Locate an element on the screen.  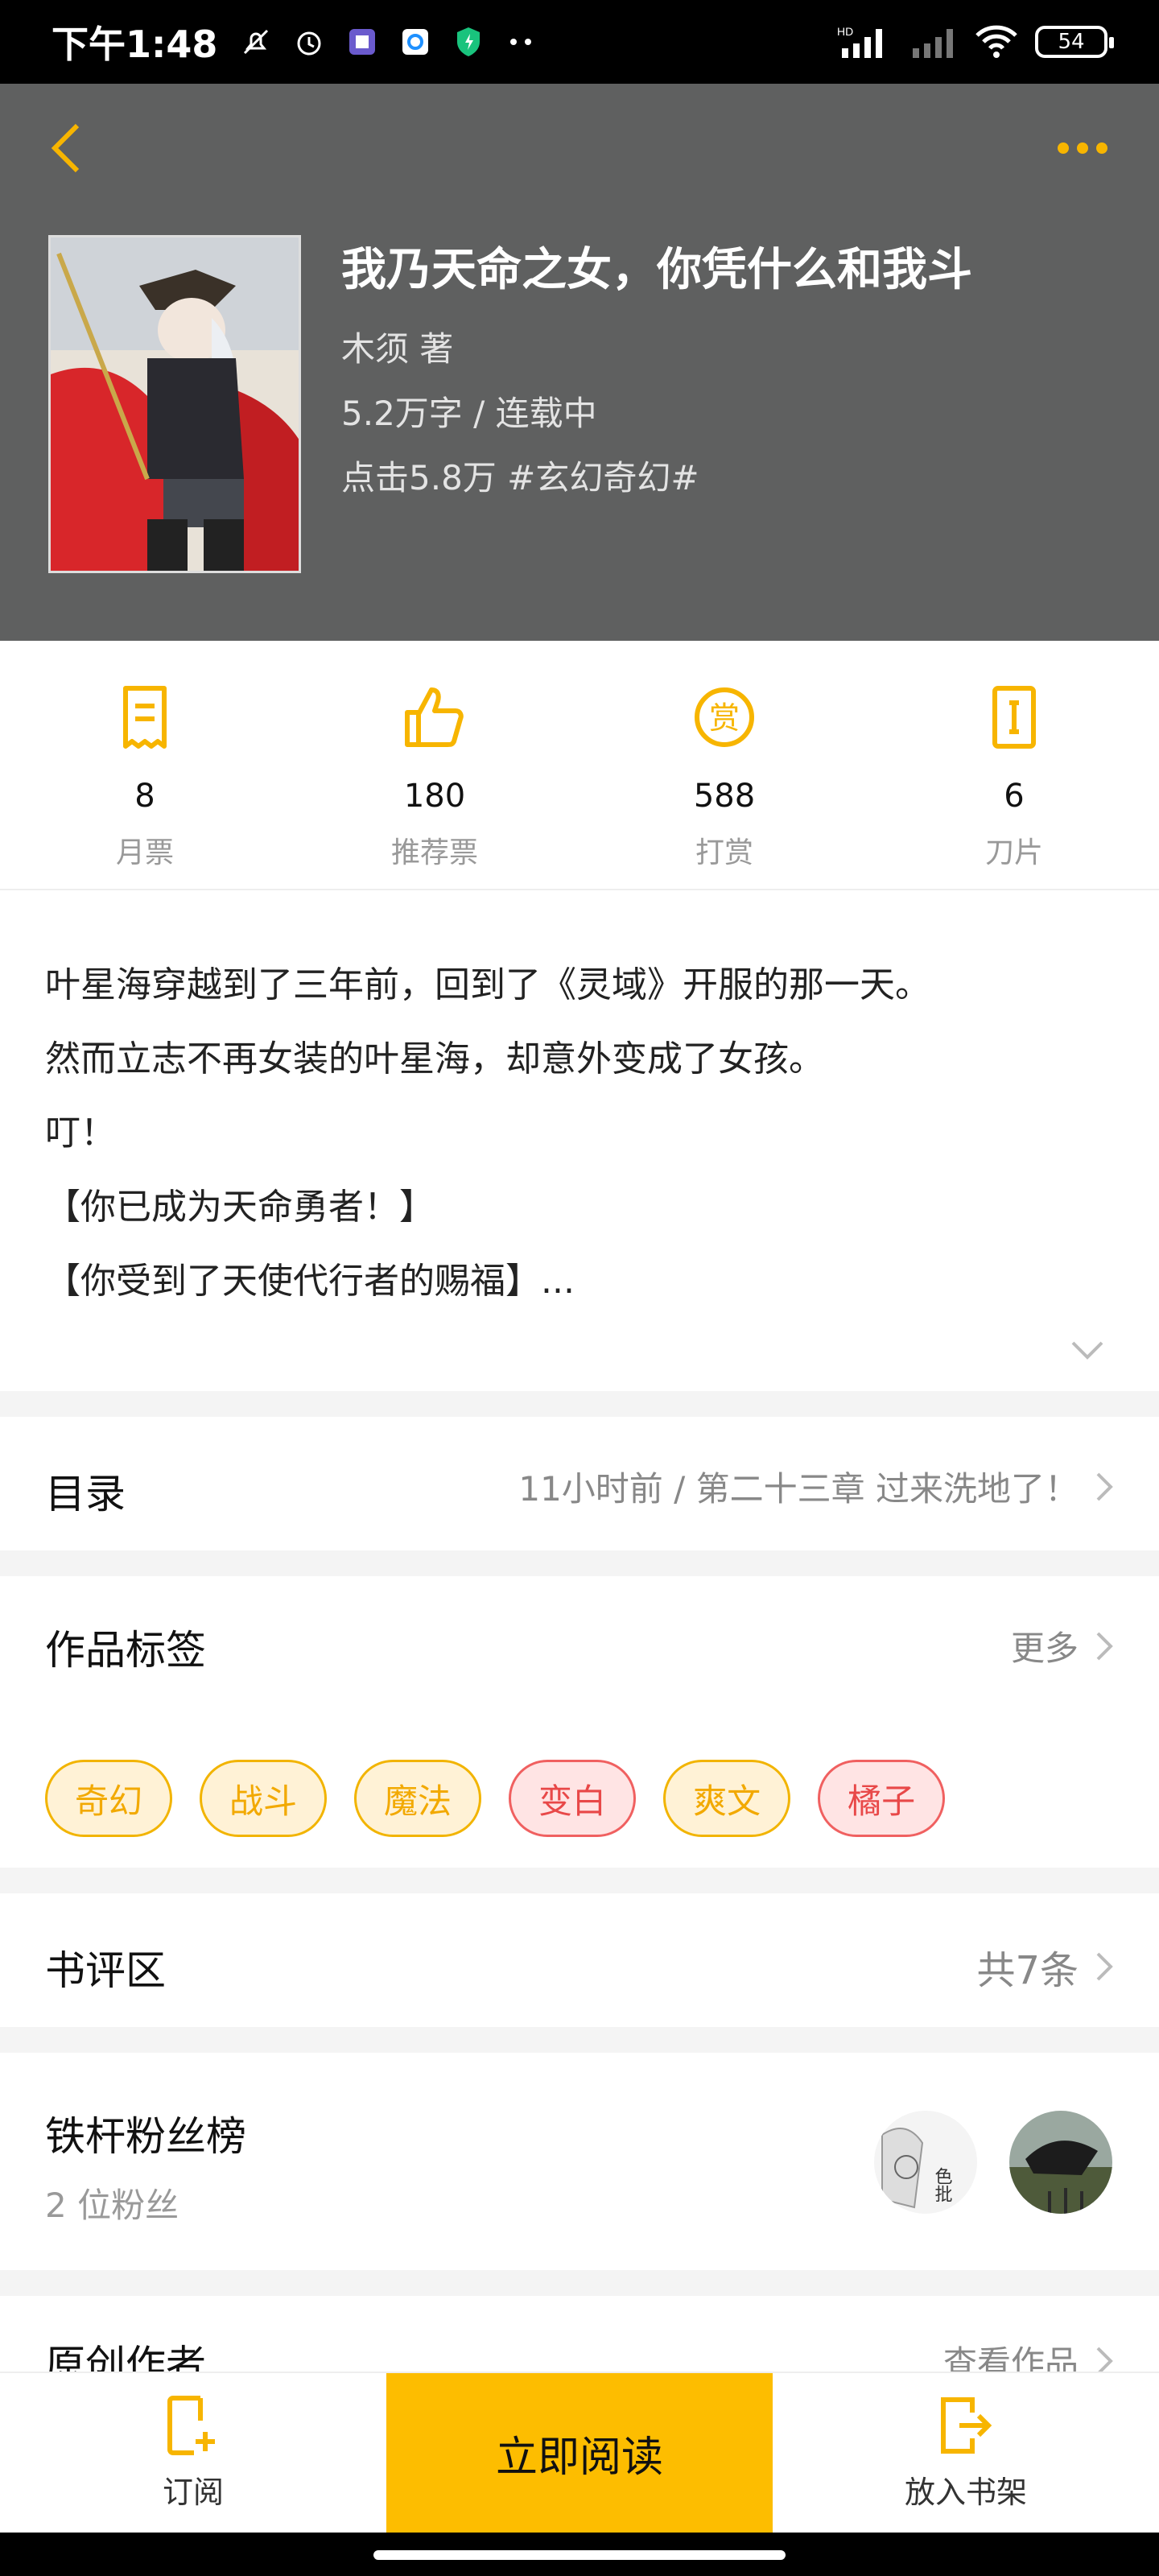
subscribe-label: 订阅 is located at coordinates (193, 2492).